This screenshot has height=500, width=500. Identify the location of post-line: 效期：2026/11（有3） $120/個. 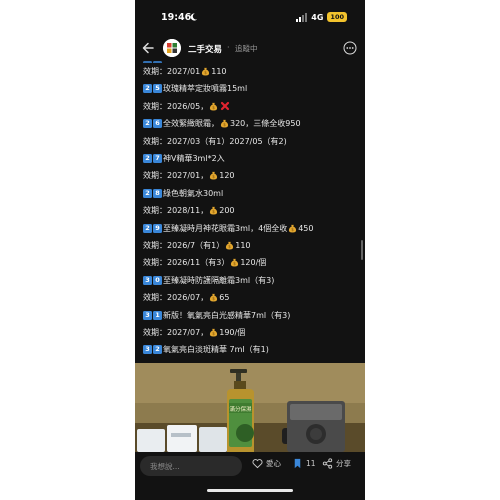
(204, 262).